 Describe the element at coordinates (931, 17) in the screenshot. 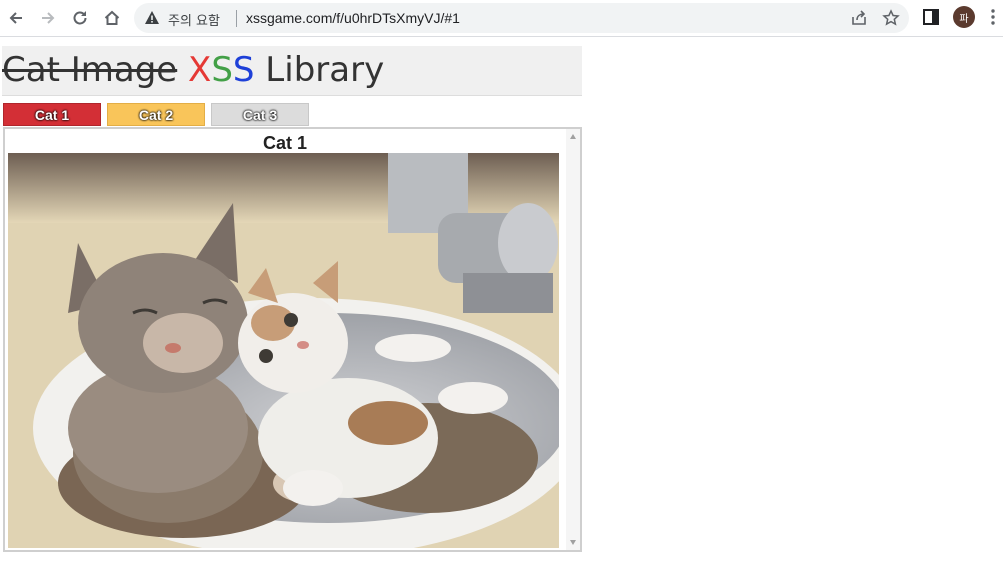

I see `side-panel-icon` at that location.